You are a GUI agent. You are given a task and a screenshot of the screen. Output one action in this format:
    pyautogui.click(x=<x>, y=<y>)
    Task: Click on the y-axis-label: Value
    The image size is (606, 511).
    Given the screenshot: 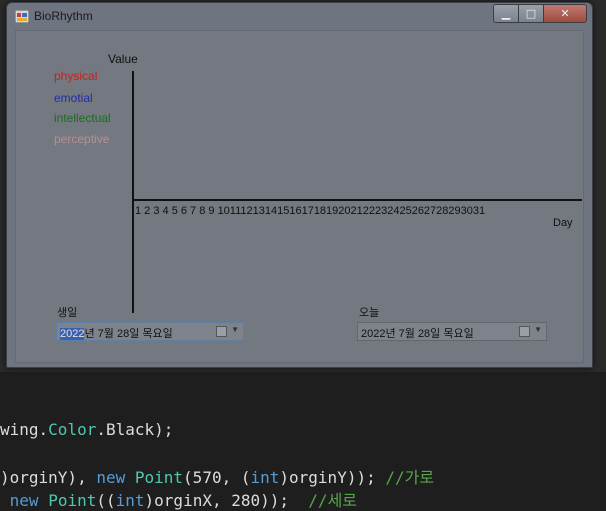 What is the action you would take?
    pyautogui.click(x=123, y=59)
    